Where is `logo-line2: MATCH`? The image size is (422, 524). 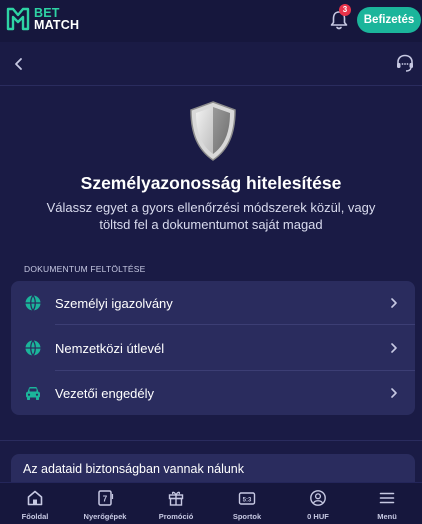
logo-line2: MATCH is located at coordinates (57, 25).